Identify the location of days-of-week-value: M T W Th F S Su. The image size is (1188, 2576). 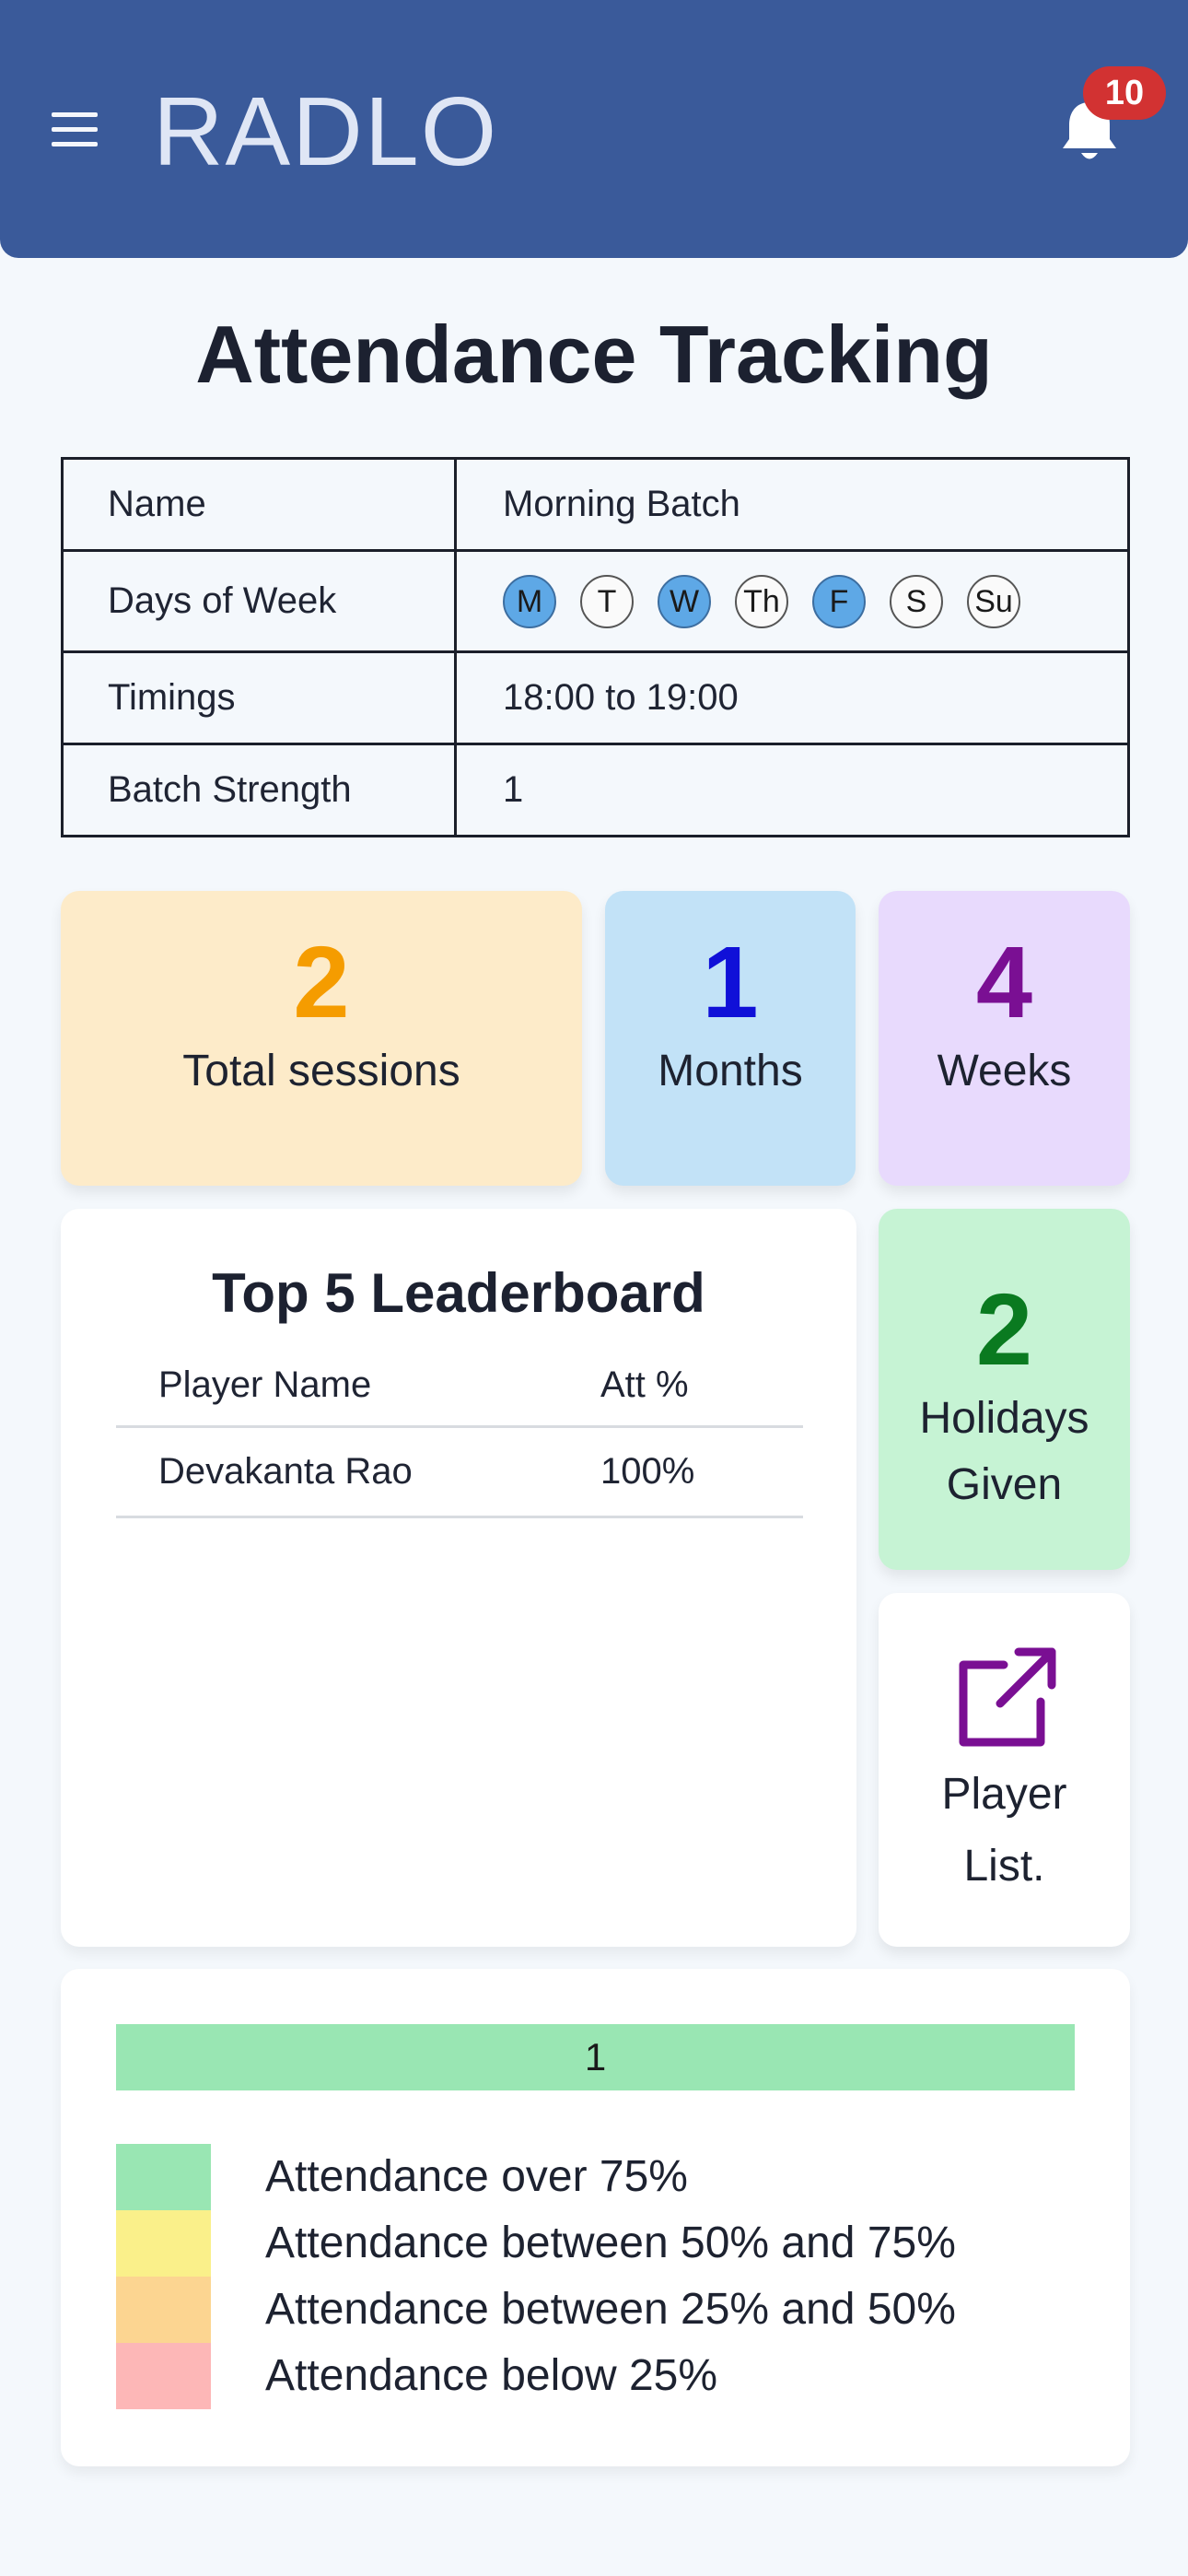
(792, 601).